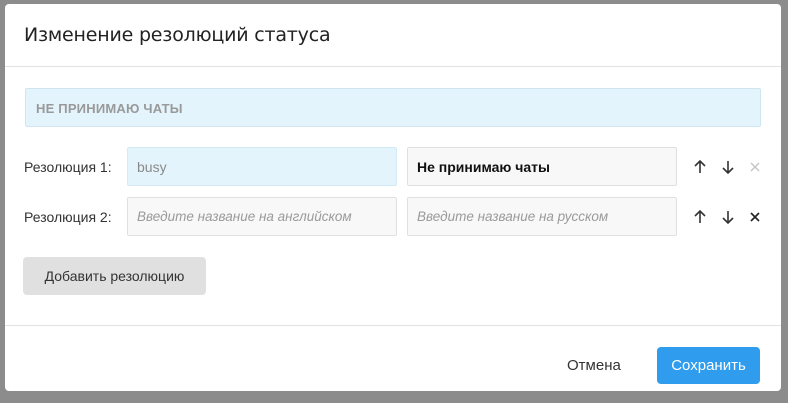 The image size is (788, 403). What do you see at coordinates (114, 276) in the screenshot?
I see `add-resolution-button: Добавить резолюцию` at bounding box center [114, 276].